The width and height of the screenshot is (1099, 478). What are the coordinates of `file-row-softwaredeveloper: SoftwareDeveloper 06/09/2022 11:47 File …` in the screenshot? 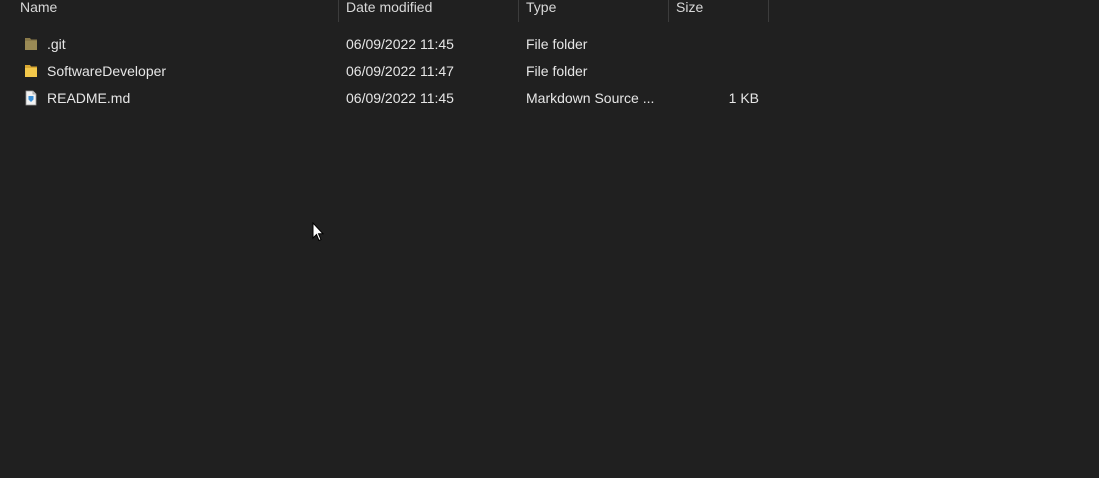 It's located at (385, 71).